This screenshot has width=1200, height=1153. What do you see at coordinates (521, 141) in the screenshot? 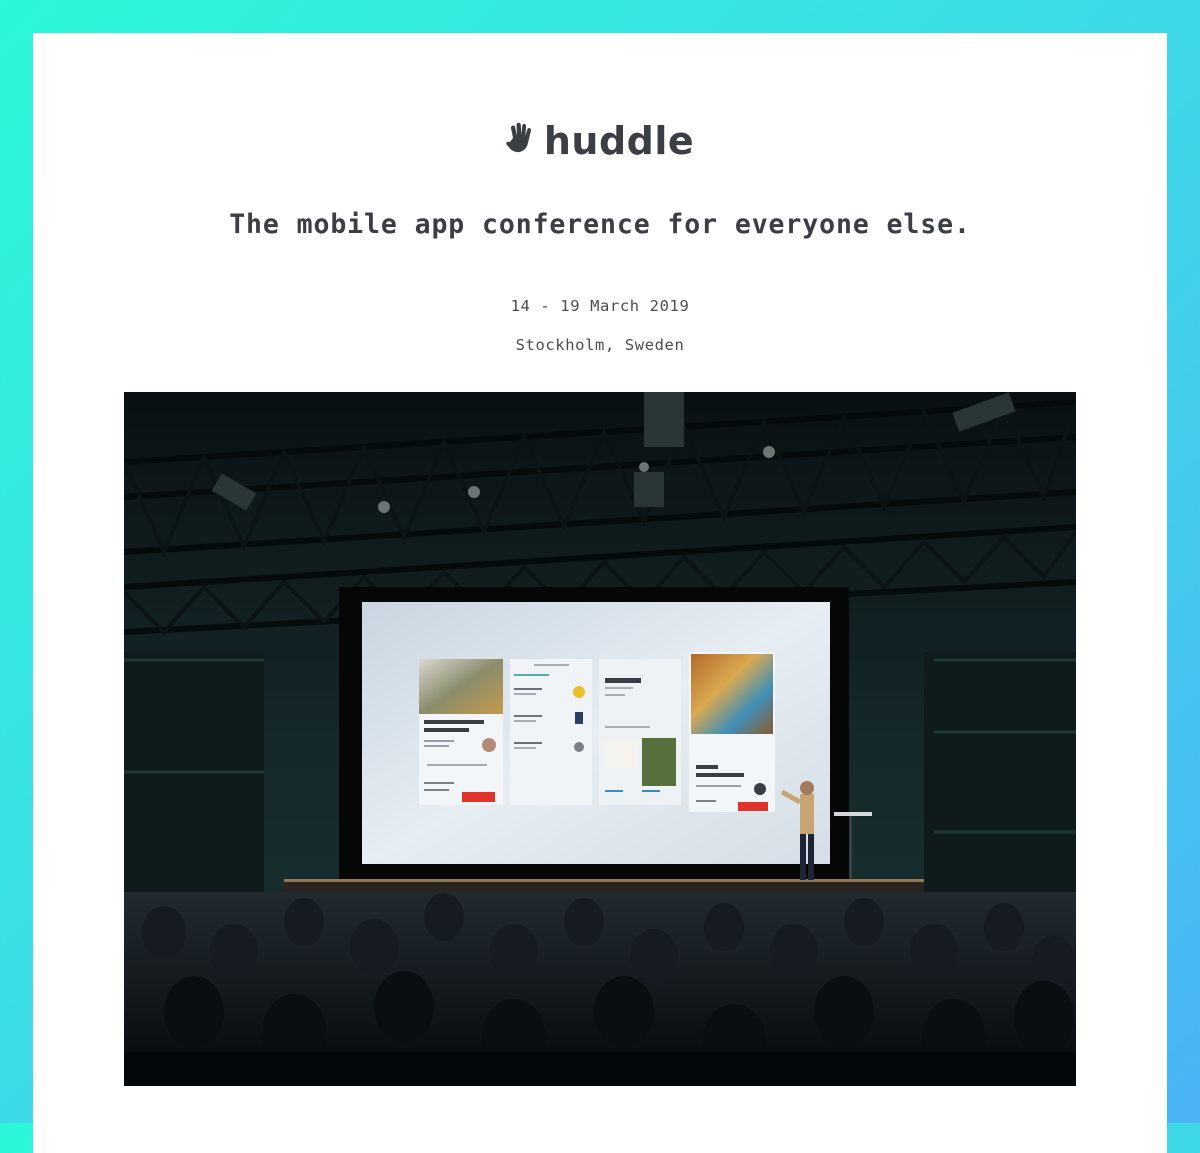
I see `waving-hand-icon` at bounding box center [521, 141].